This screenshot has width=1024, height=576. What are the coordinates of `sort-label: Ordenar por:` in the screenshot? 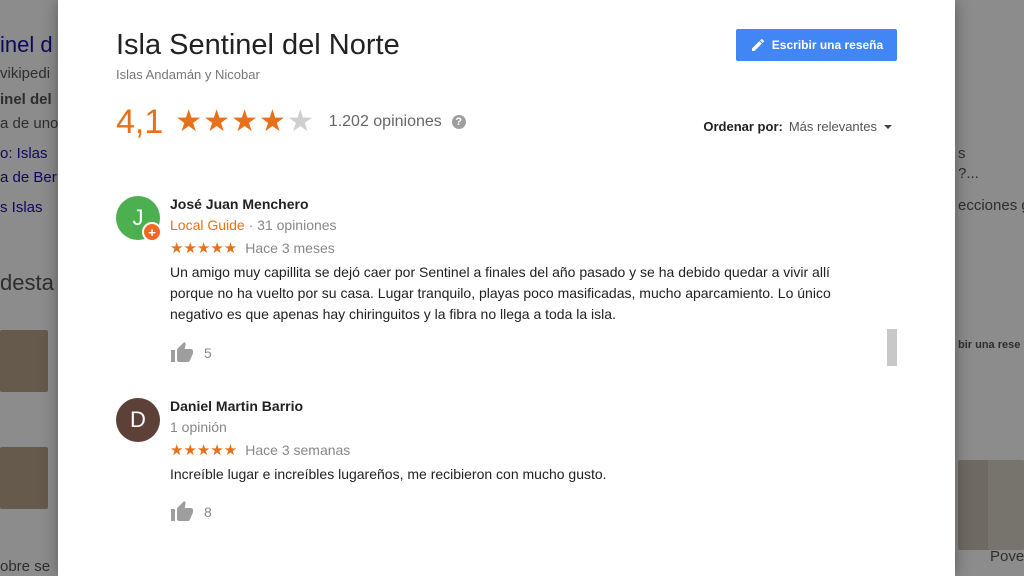 It's located at (743, 126).